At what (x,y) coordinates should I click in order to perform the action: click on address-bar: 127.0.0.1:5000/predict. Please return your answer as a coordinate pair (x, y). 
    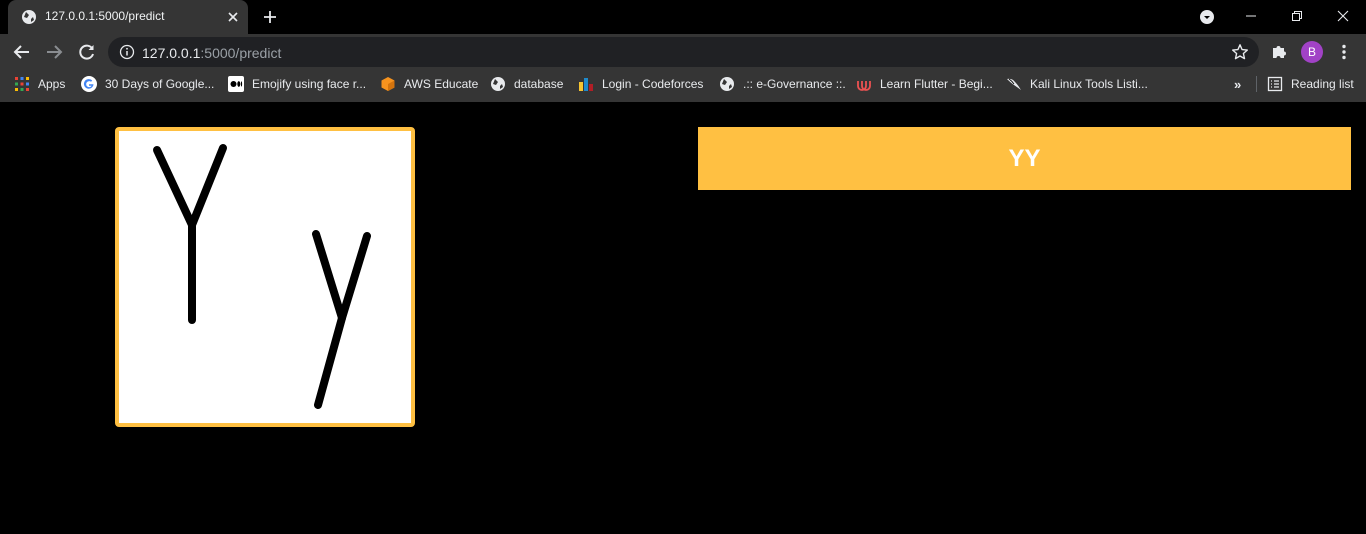
    Looking at the image, I should click on (683, 52).